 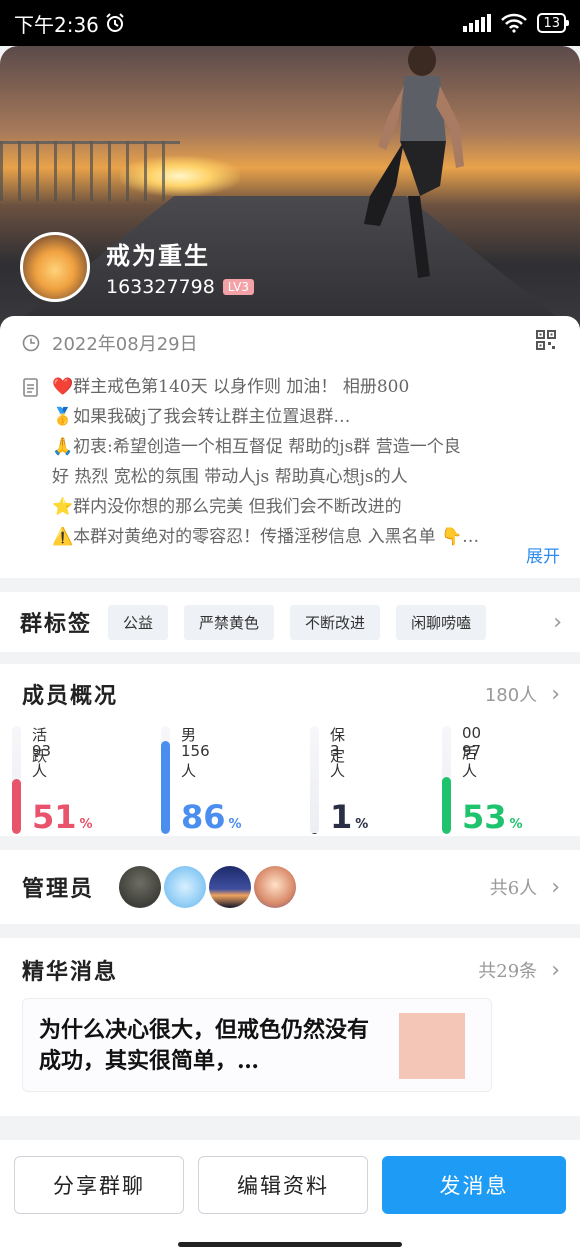 I want to click on bottom-action-bar: 分享群聊 编辑资料 发消息, so click(x=290, y=1198).